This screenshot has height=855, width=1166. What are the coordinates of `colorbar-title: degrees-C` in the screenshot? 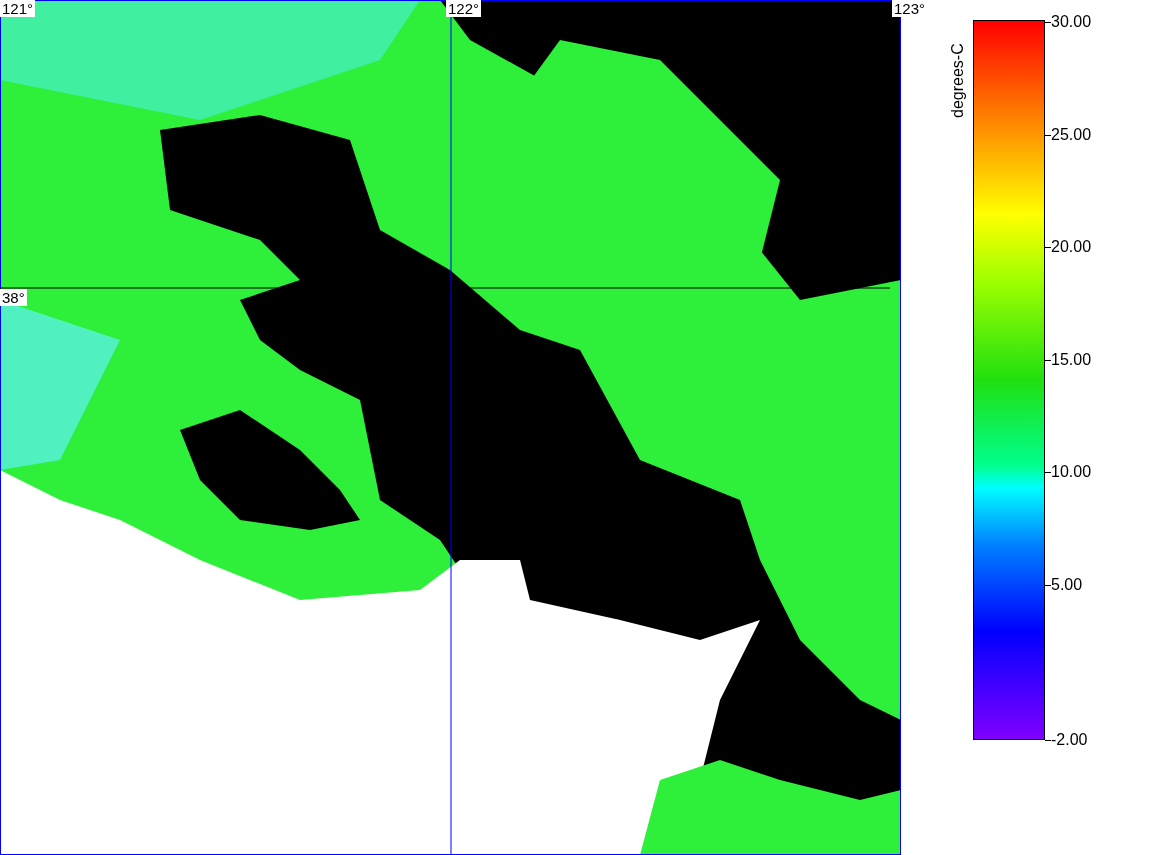 It's located at (958, 80).